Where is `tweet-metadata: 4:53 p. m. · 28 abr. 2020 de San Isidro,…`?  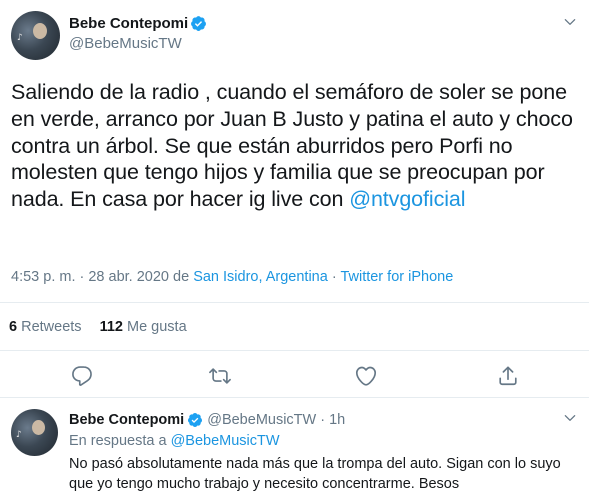 tweet-metadata: 4:53 p. m. · 28 abr. 2020 de San Isidro,… is located at coordinates (232, 277).